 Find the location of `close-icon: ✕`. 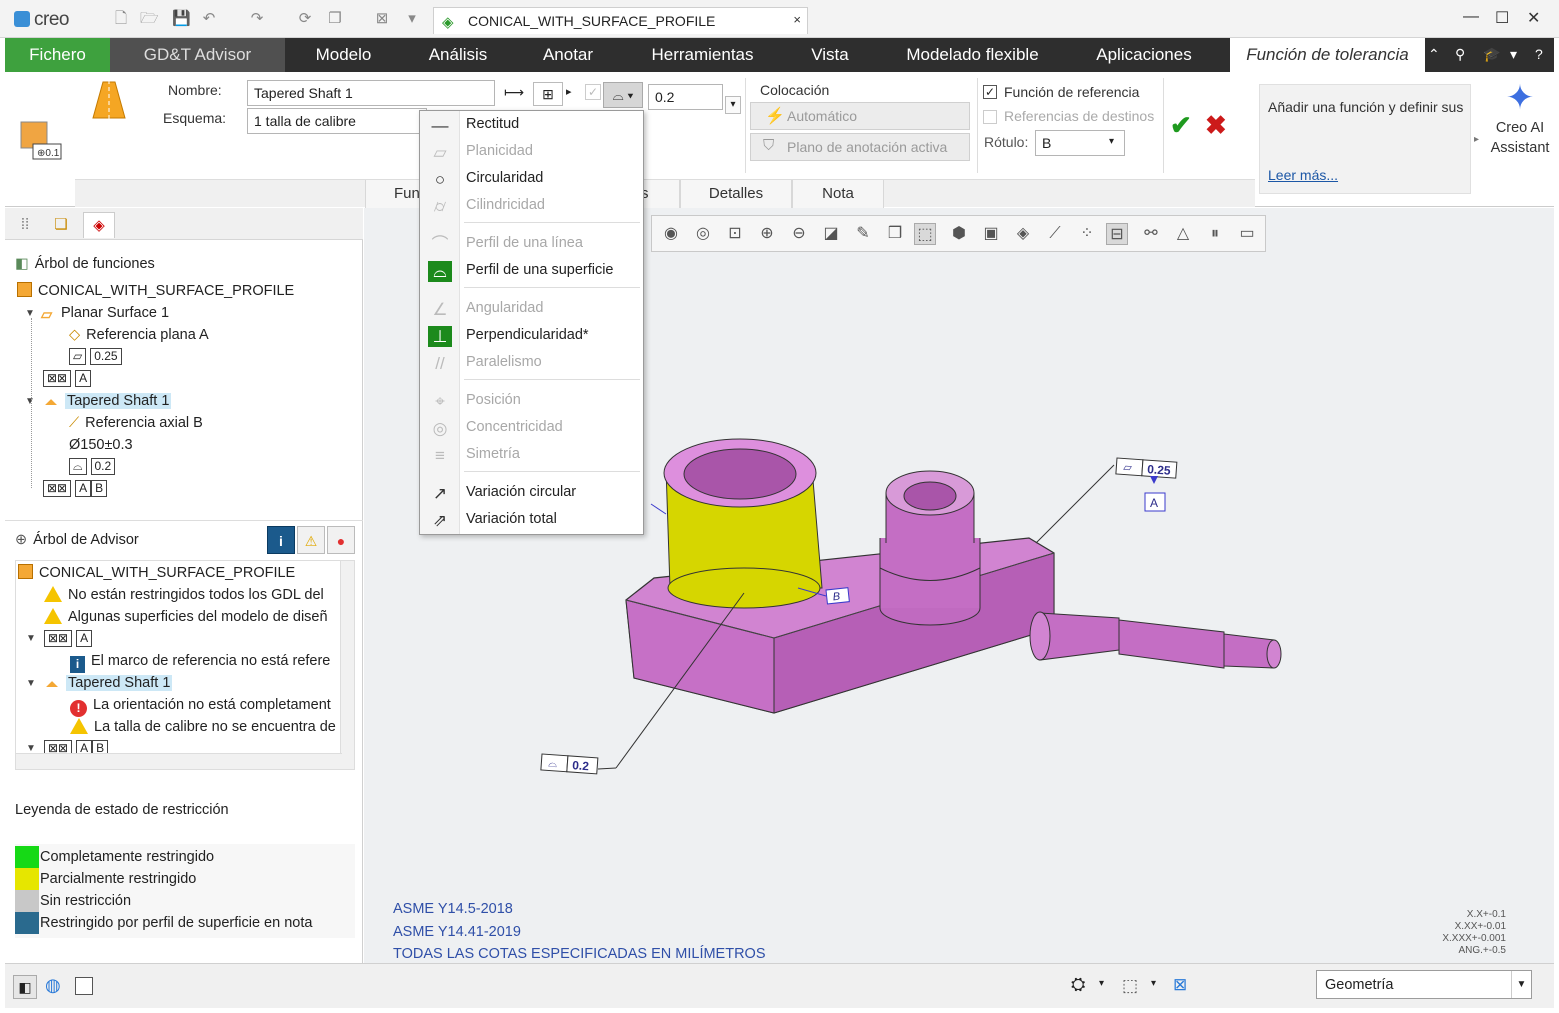

close-icon: ✕ is located at coordinates (1533, 18).